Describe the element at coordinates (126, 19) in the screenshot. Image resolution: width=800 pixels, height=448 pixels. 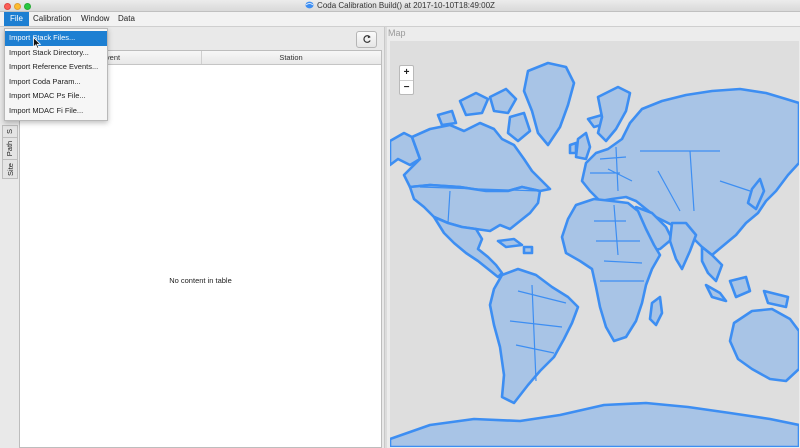
I see `menu-data: Data` at that location.